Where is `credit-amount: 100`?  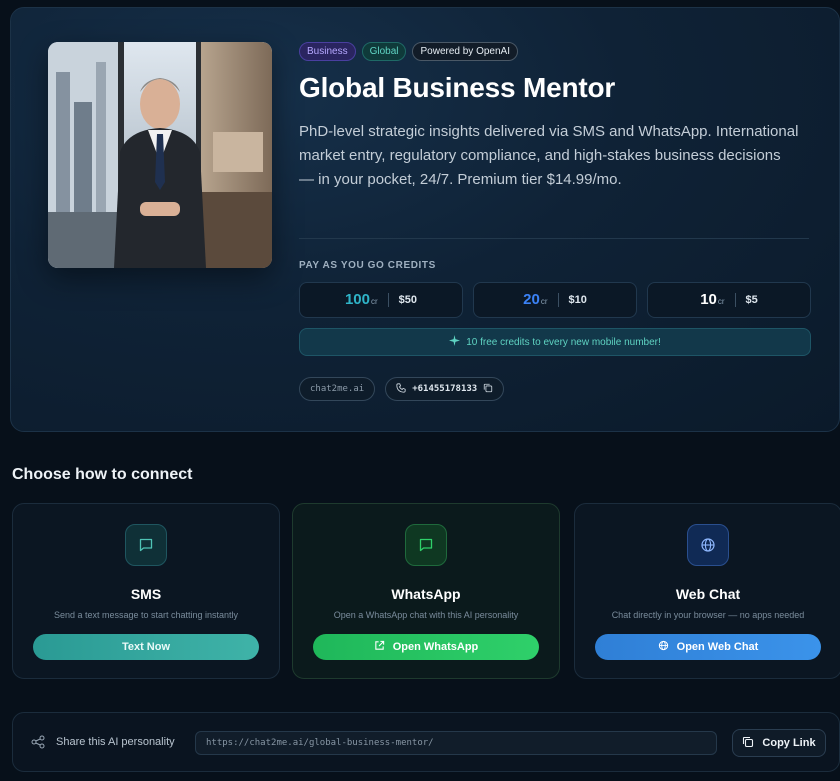 credit-amount: 100 is located at coordinates (357, 299).